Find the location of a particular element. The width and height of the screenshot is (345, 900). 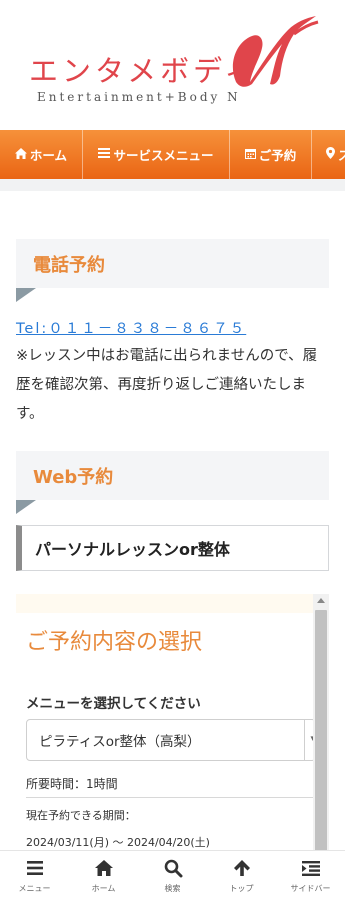

booking-title: ご予約内容の選択 is located at coordinates (114, 642).